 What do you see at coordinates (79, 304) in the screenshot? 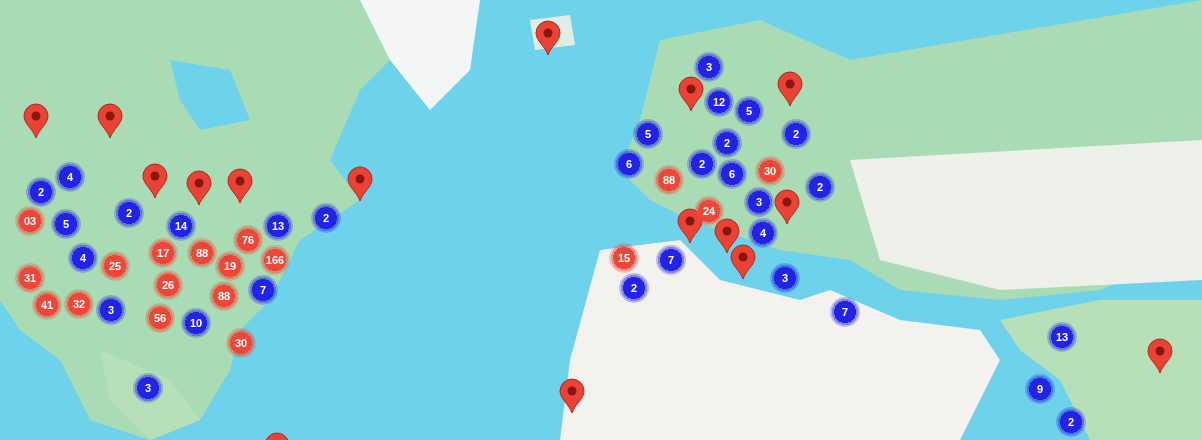
I see `cluster-marker: 32` at bounding box center [79, 304].